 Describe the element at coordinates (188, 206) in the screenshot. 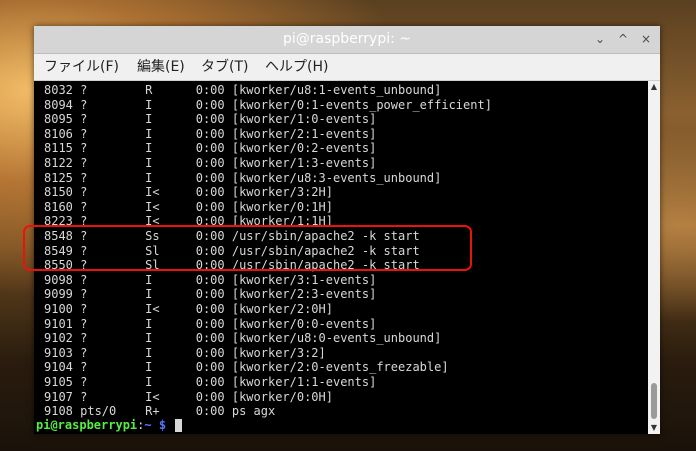

I see `terminal-line: 8160 ? I< 0:00 [kworker/0:1H]` at that location.